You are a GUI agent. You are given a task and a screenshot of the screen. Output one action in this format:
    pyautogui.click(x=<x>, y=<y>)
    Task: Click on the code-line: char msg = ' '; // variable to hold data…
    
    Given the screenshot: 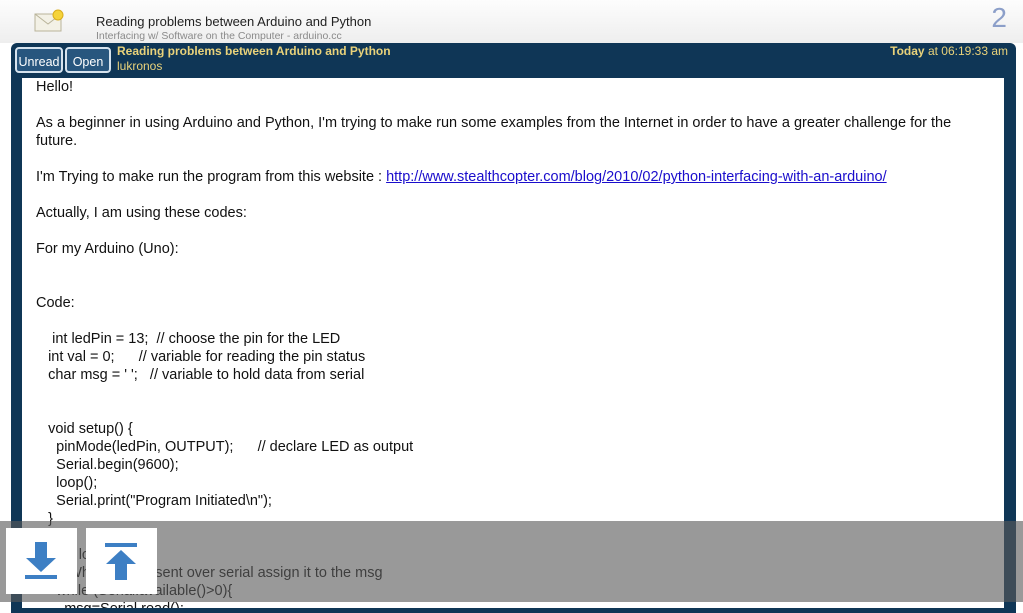 What is the action you would take?
    pyautogui.click(x=200, y=375)
    